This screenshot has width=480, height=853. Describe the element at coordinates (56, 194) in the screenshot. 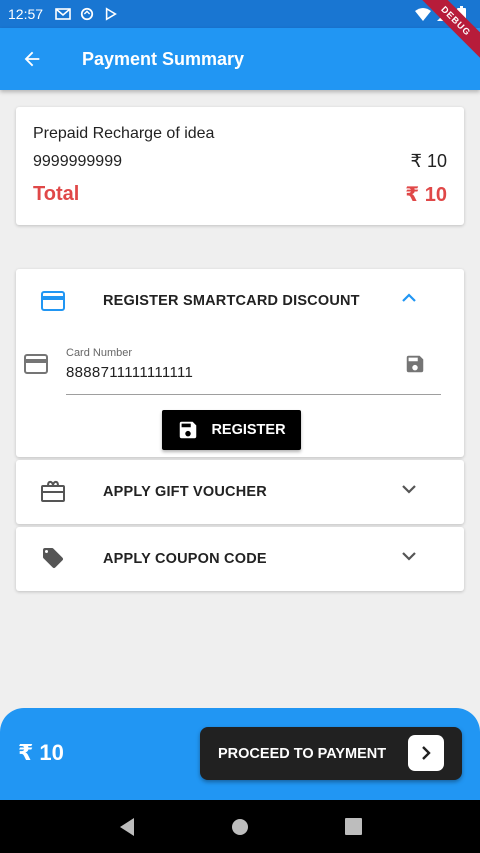

I see `total-label: Total` at that location.